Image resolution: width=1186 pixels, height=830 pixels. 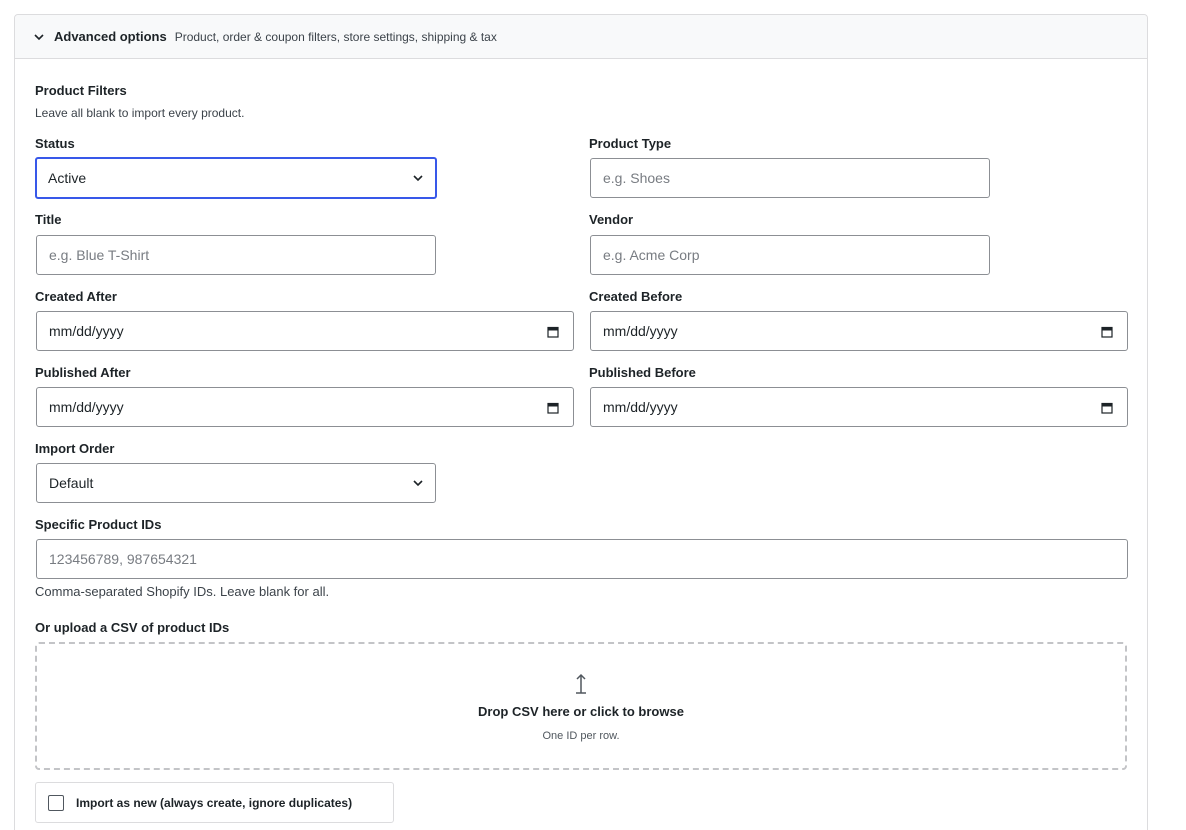 I want to click on vendor-placeholder: e.g. Acme Corp, so click(x=651, y=255).